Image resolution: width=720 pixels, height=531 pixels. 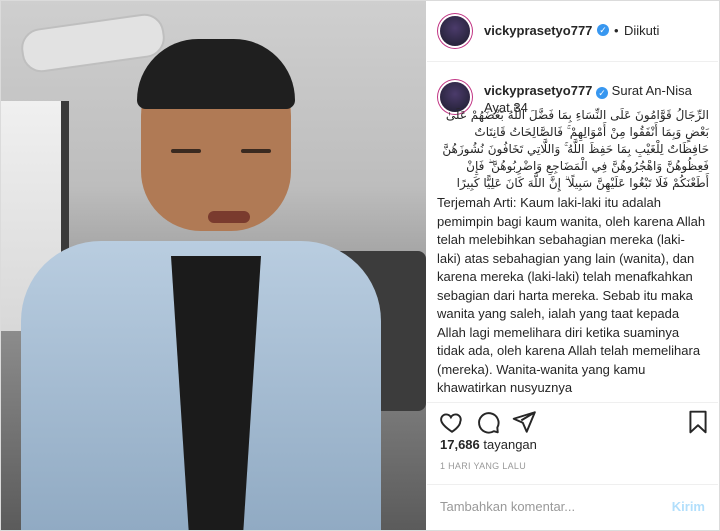 What do you see at coordinates (538, 90) in the screenshot?
I see `caption-username: vickyprasetyo777` at bounding box center [538, 90].